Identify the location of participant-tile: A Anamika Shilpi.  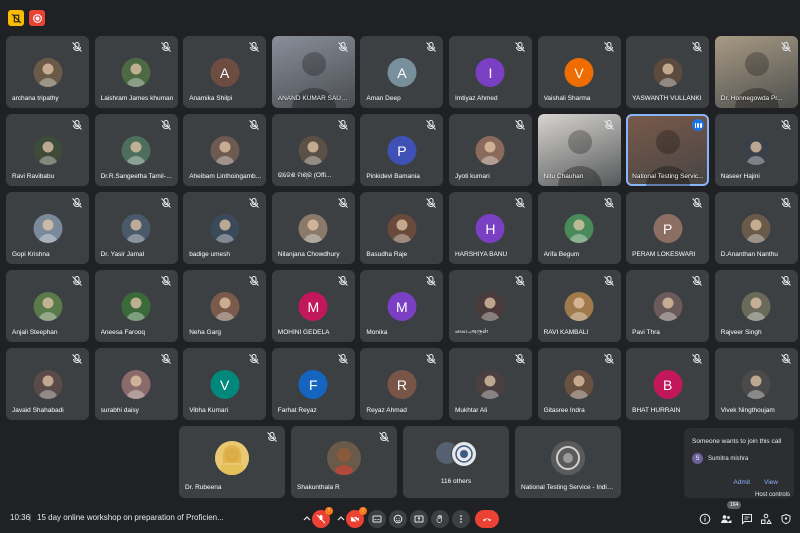
(225, 72).